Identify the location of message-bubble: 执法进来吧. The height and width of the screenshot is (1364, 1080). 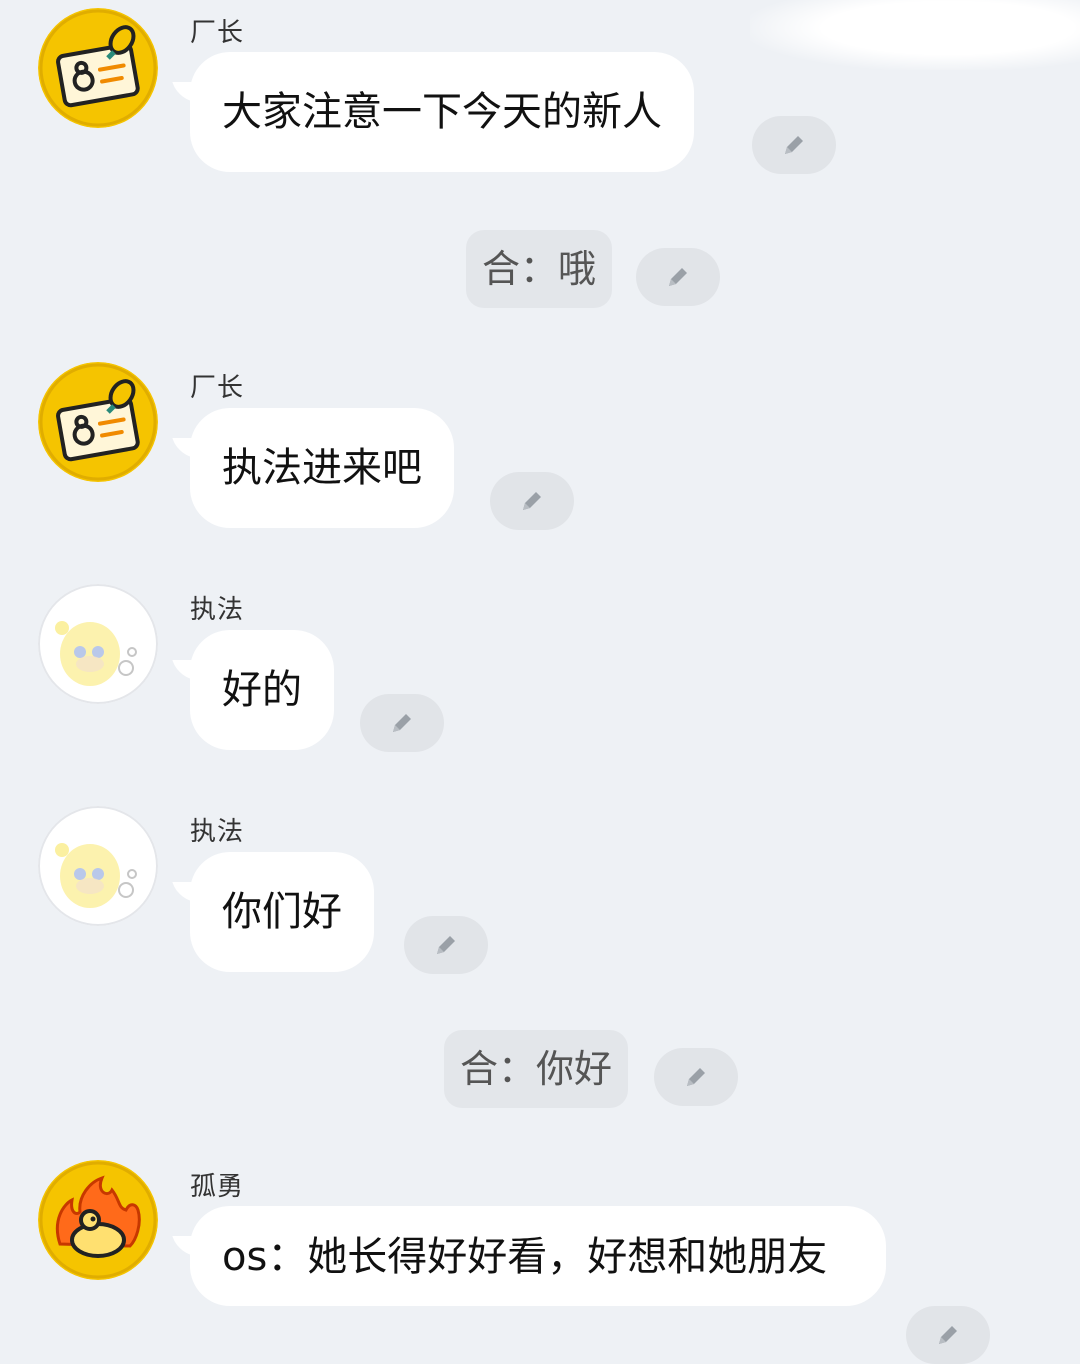
(322, 468).